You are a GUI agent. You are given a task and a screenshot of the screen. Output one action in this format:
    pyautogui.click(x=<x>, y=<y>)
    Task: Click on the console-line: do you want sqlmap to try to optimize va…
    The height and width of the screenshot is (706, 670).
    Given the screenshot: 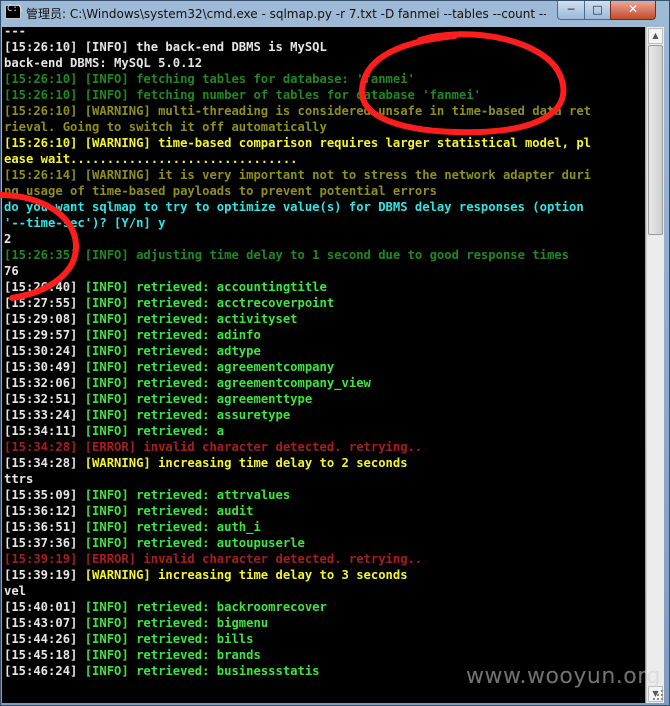 What is the action you would take?
    pyautogui.click(x=294, y=207)
    